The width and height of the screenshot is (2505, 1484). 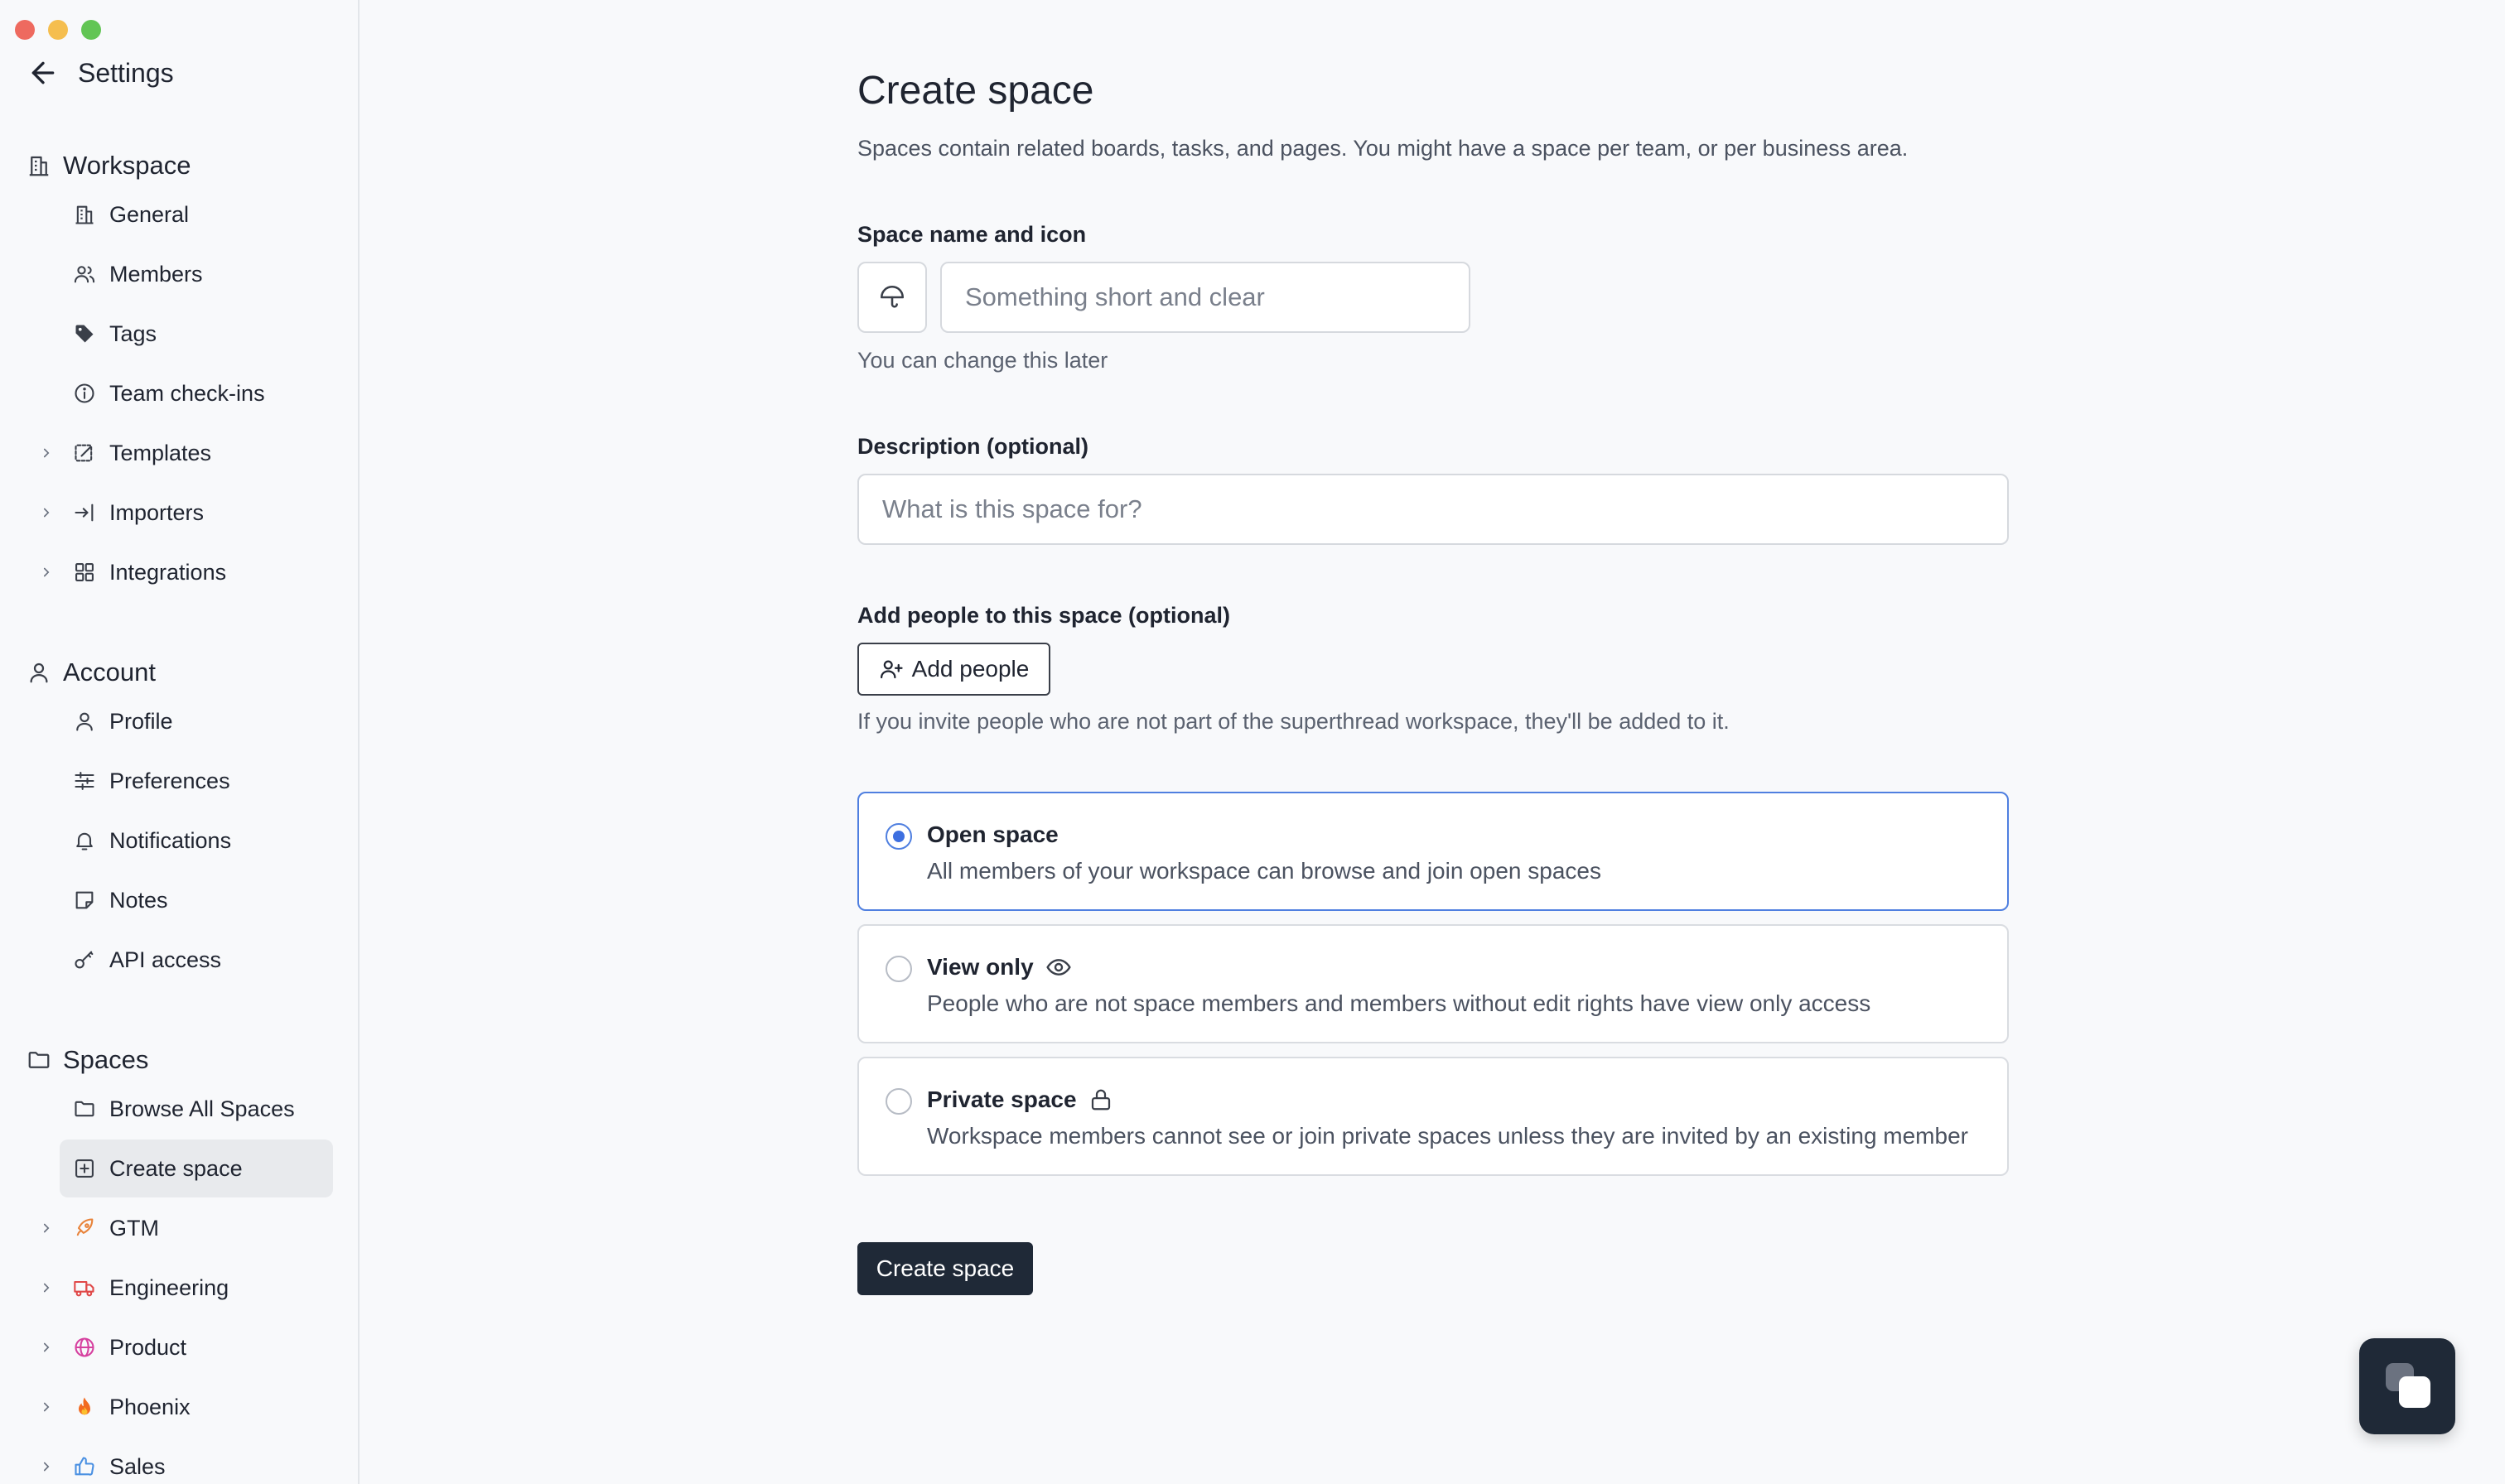 I want to click on sidebar-item-engineering: Engineering, so click(x=196, y=1288).